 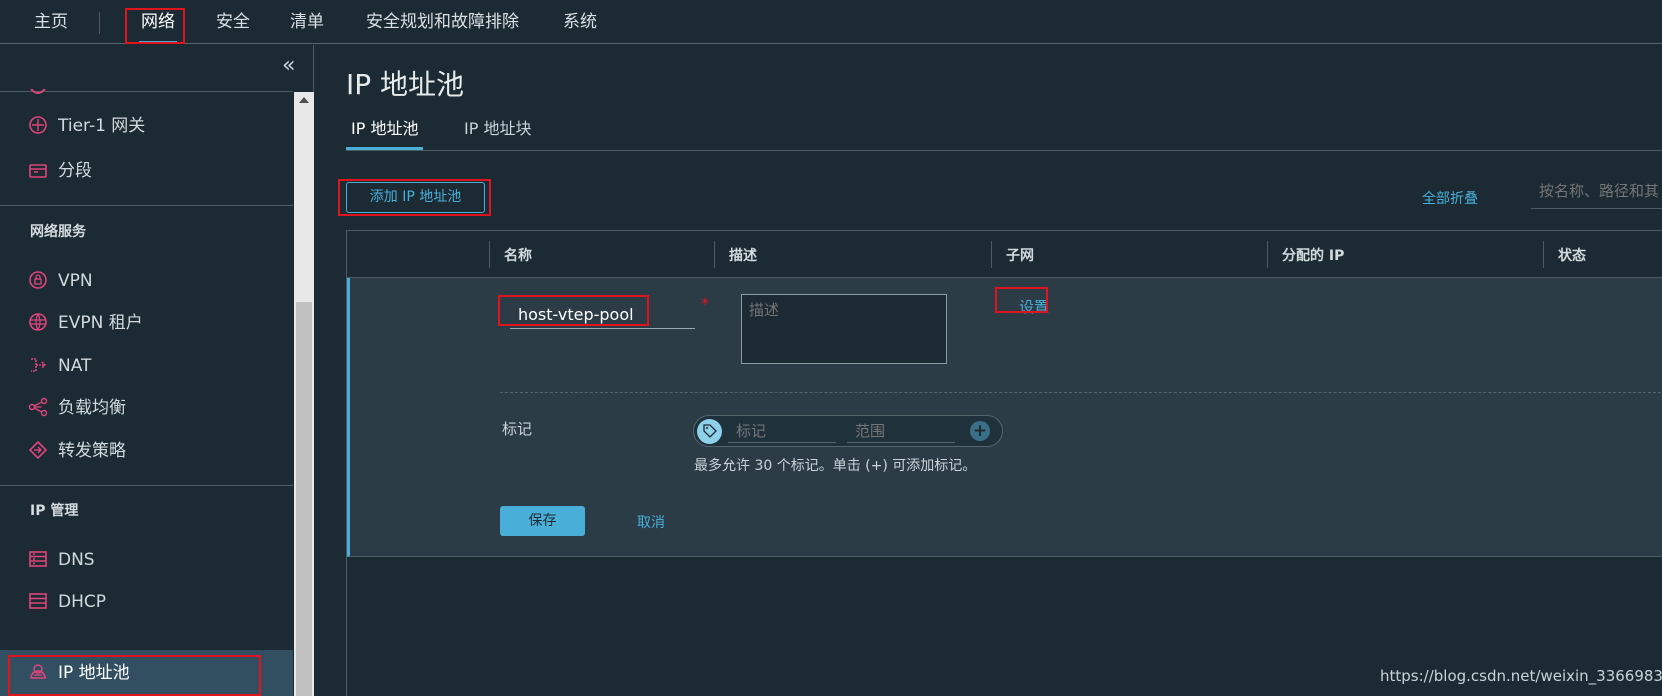 What do you see at coordinates (405, 84) in the screenshot?
I see `page-title: IP 地址池` at bounding box center [405, 84].